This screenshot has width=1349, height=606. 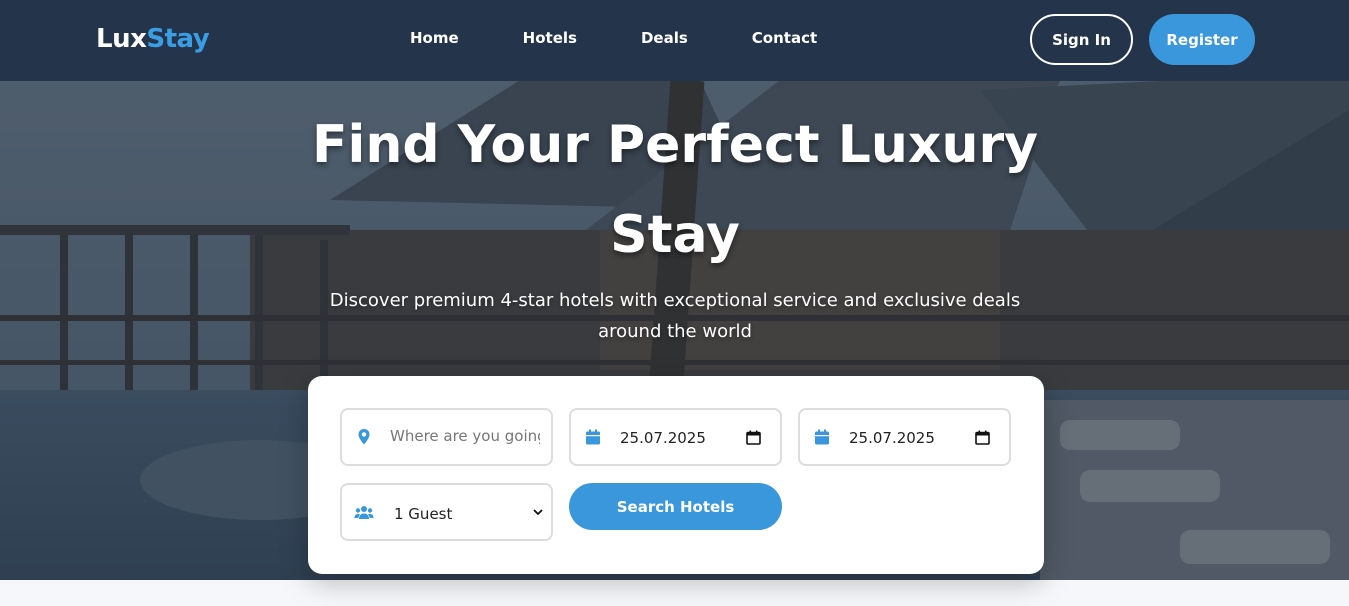 I want to click on nav-link-hotels: Hotels, so click(x=550, y=38).